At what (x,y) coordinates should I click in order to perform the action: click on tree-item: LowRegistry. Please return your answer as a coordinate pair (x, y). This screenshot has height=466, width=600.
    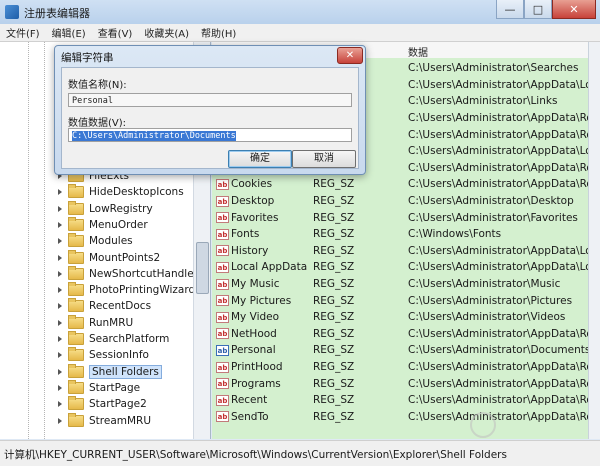
    Looking at the image, I should click on (105, 208).